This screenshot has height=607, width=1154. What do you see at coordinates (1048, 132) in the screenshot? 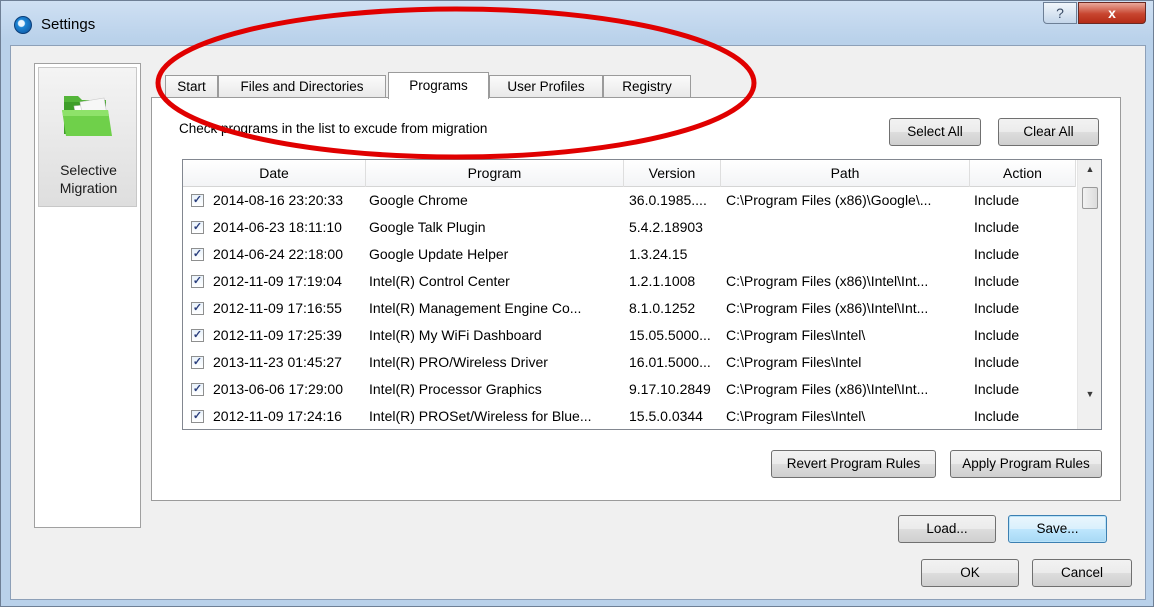
I see `clear-all-button: Clear All` at bounding box center [1048, 132].